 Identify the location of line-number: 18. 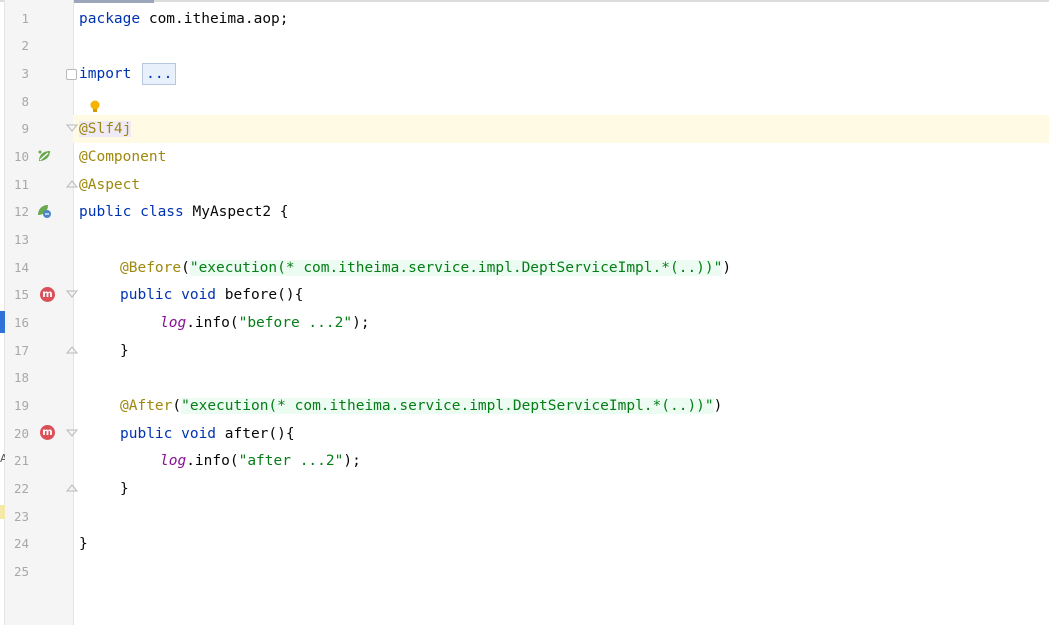
(21, 377).